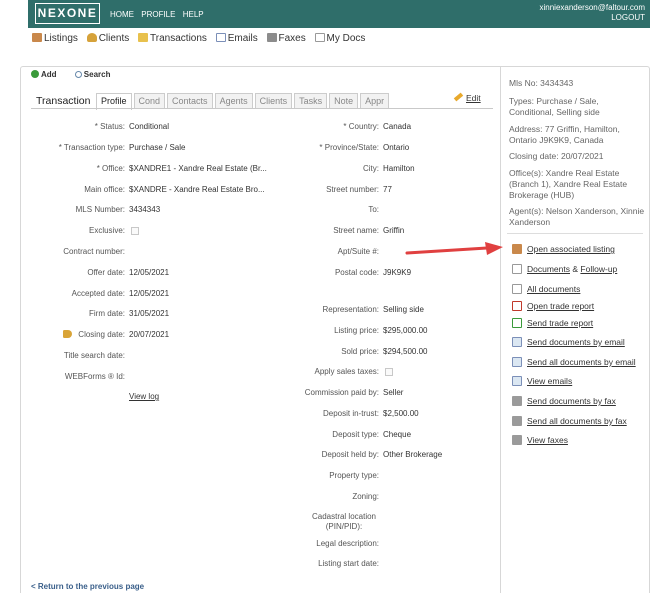 The height and width of the screenshot is (593, 670). Describe the element at coordinates (592, 18) in the screenshot. I see `logout-link: LOGOUT` at that location.